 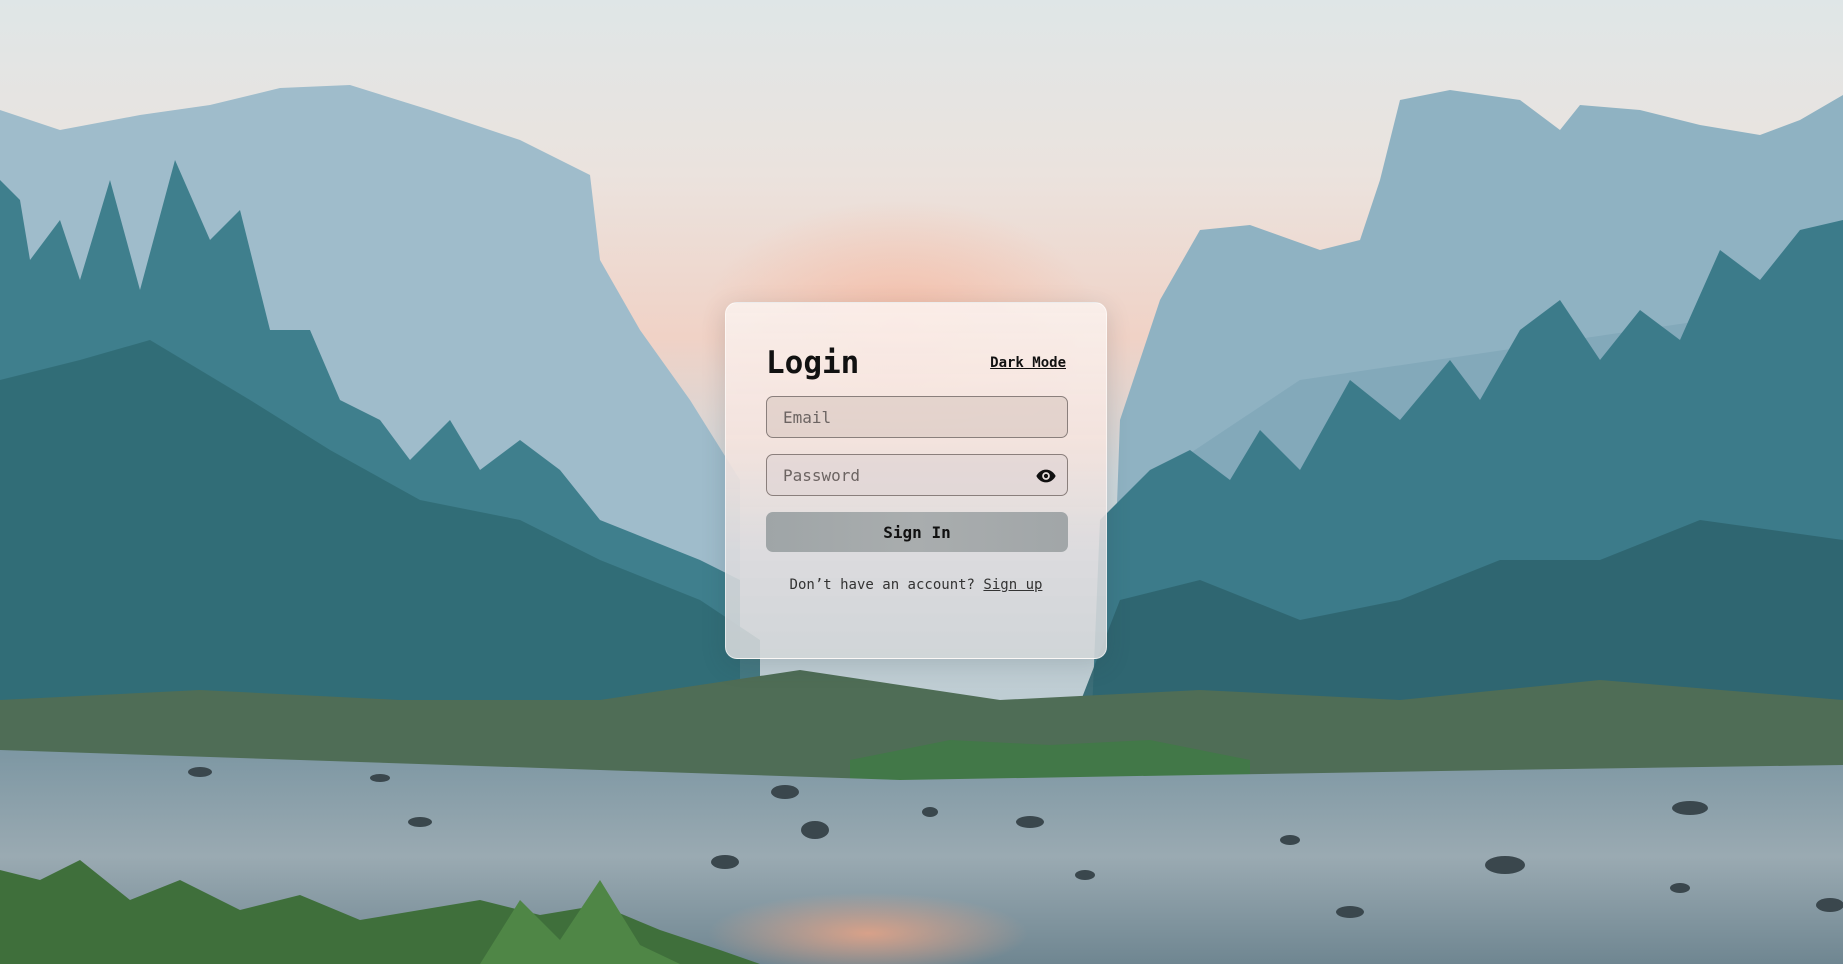 What do you see at coordinates (882, 585) in the screenshot?
I see `signup-prompt: Don’t have an account?` at bounding box center [882, 585].